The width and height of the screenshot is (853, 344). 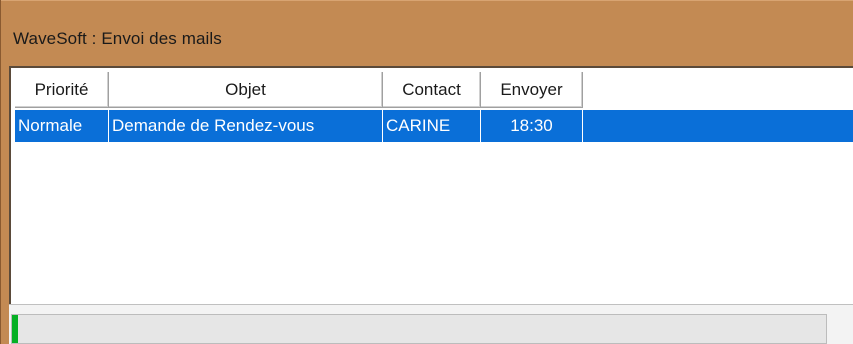 I want to click on progress-bar, so click(x=419, y=329).